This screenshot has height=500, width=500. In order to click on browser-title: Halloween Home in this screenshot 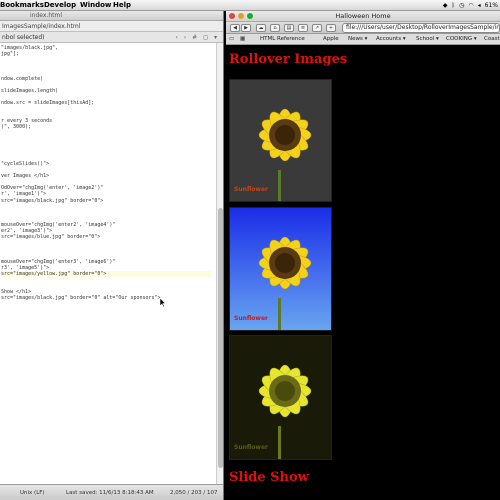, I will do `click(363, 16)`.